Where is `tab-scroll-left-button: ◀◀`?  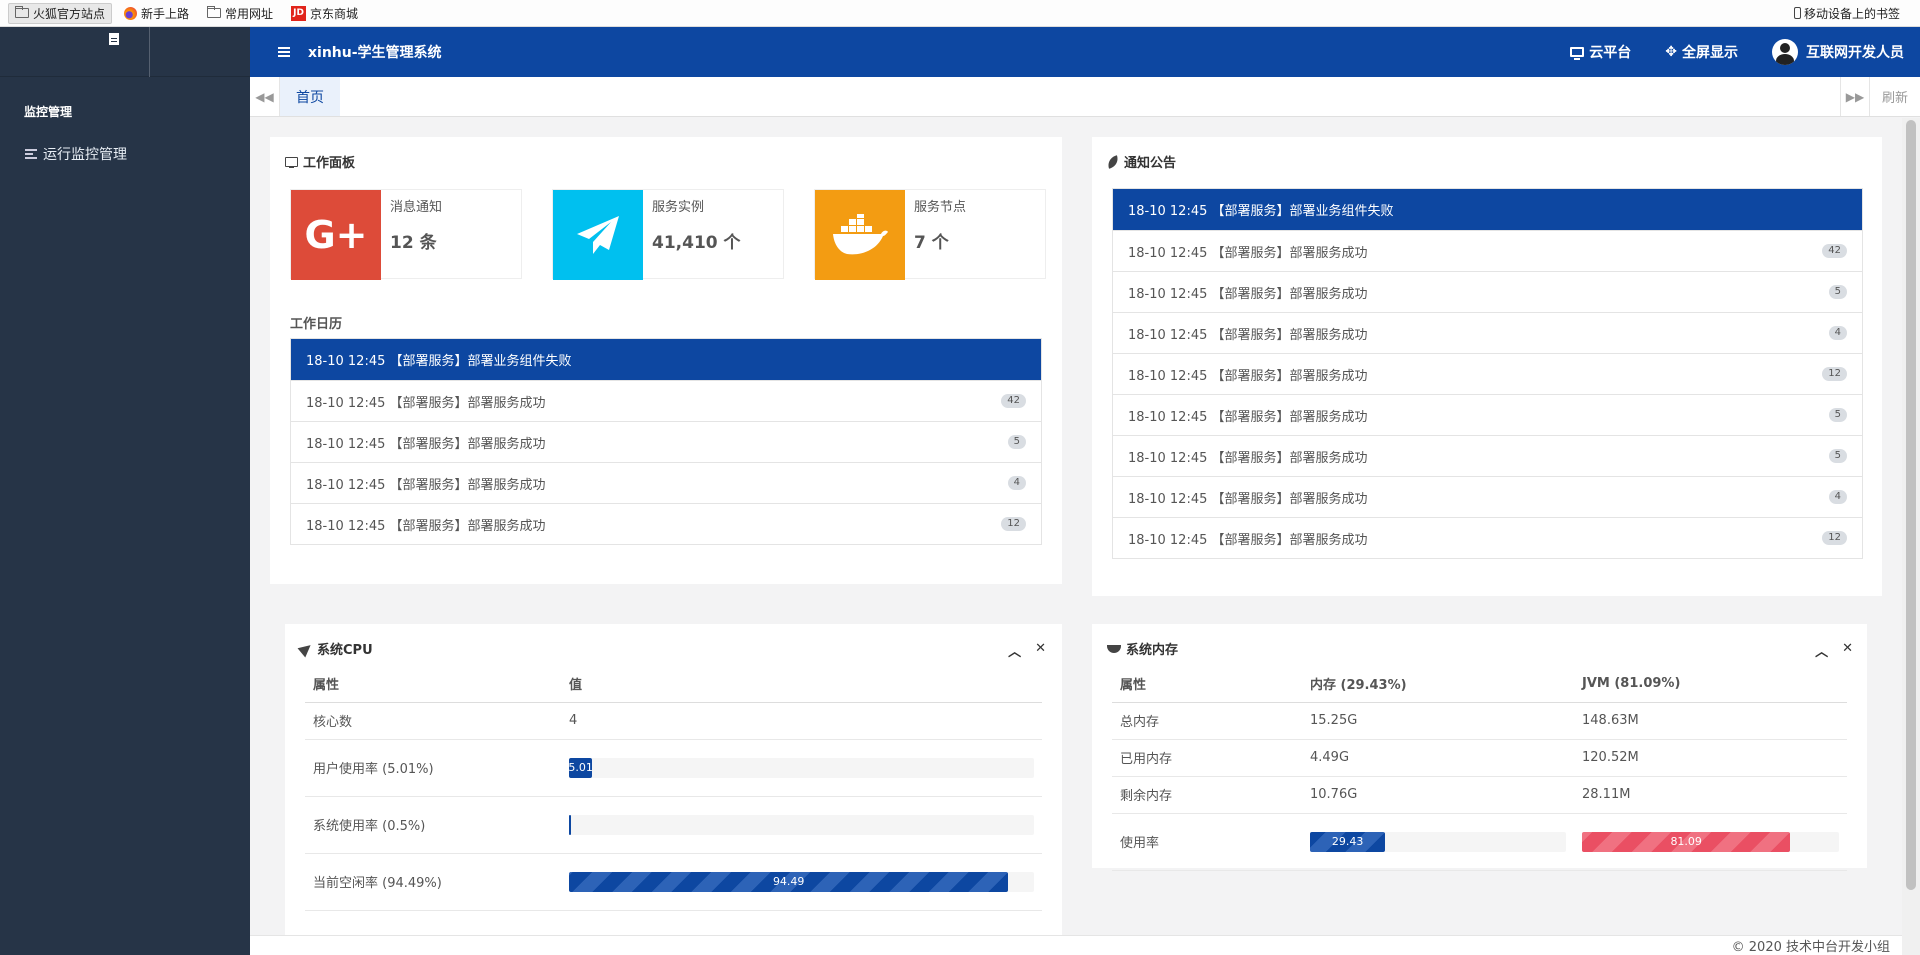 tab-scroll-left-button: ◀◀ is located at coordinates (265, 96).